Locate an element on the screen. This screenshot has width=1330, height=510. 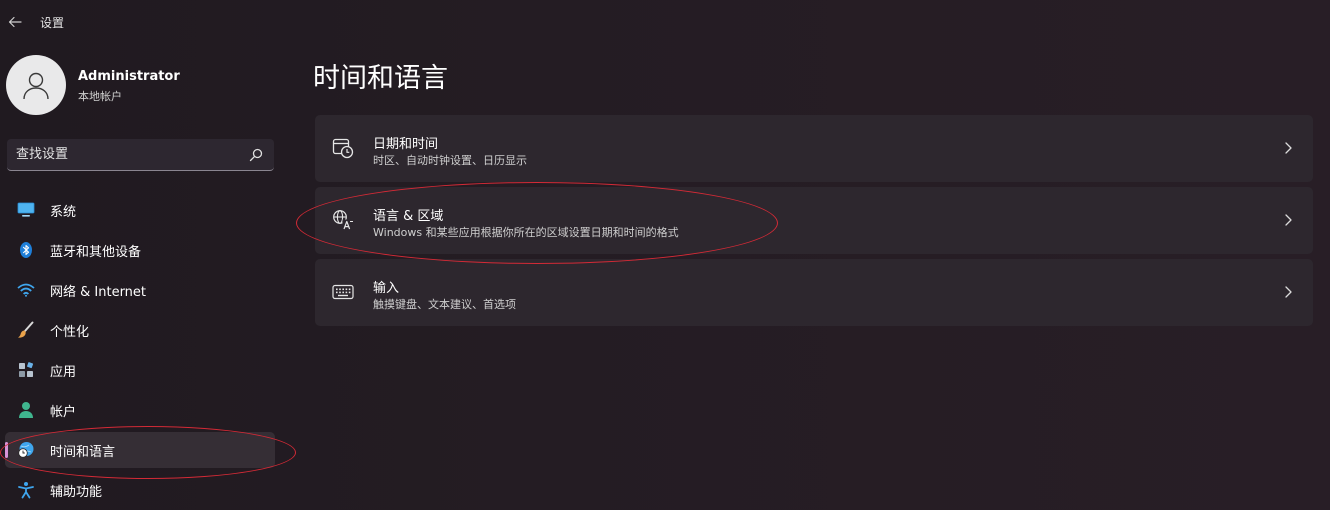
person-icon is located at coordinates (26, 410).